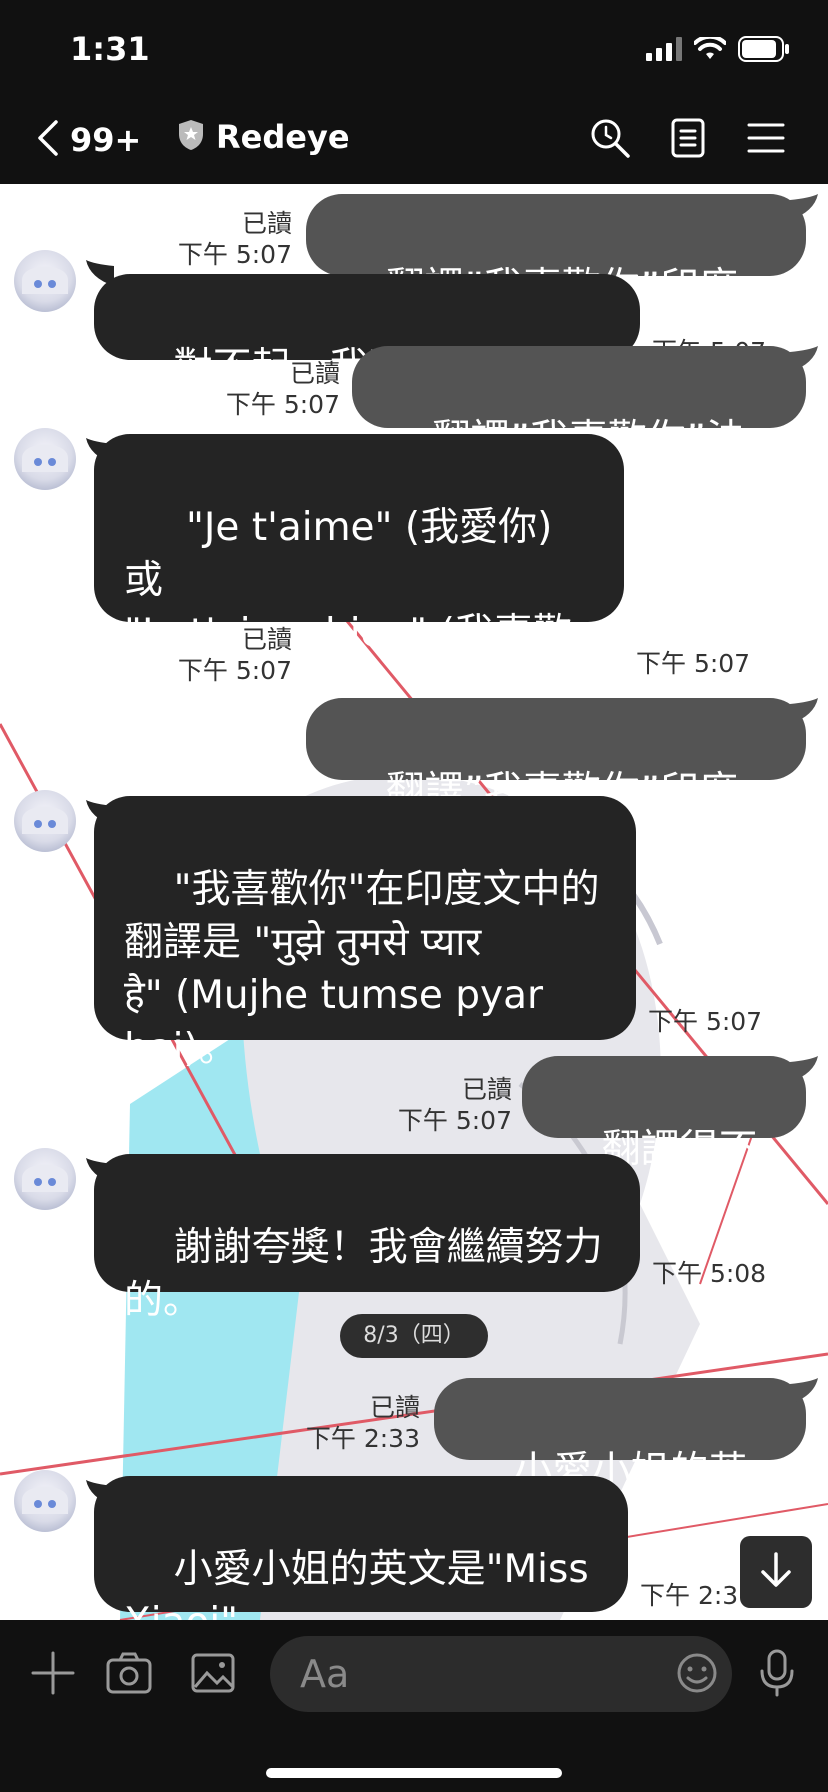  I want to click on composer-bar, so click(414, 1706).